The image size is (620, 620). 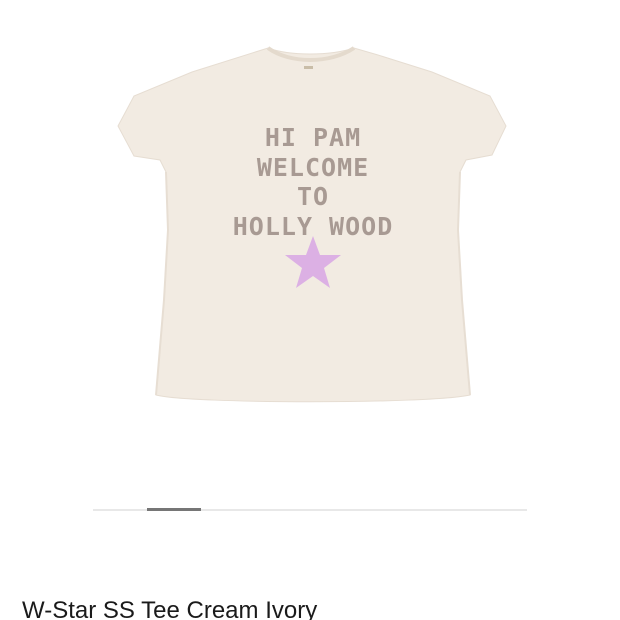 What do you see at coordinates (170, 608) in the screenshot?
I see `product-title: W-Star SS Tee Cream Ivory` at bounding box center [170, 608].